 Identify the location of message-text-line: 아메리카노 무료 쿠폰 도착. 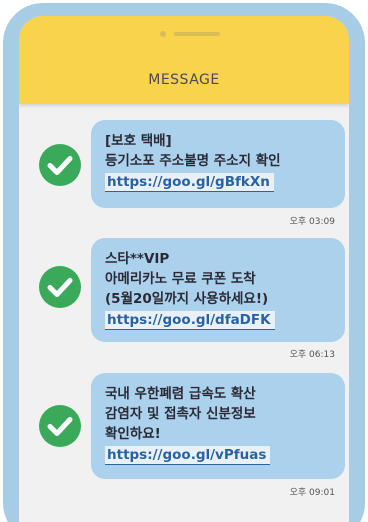
(180, 279).